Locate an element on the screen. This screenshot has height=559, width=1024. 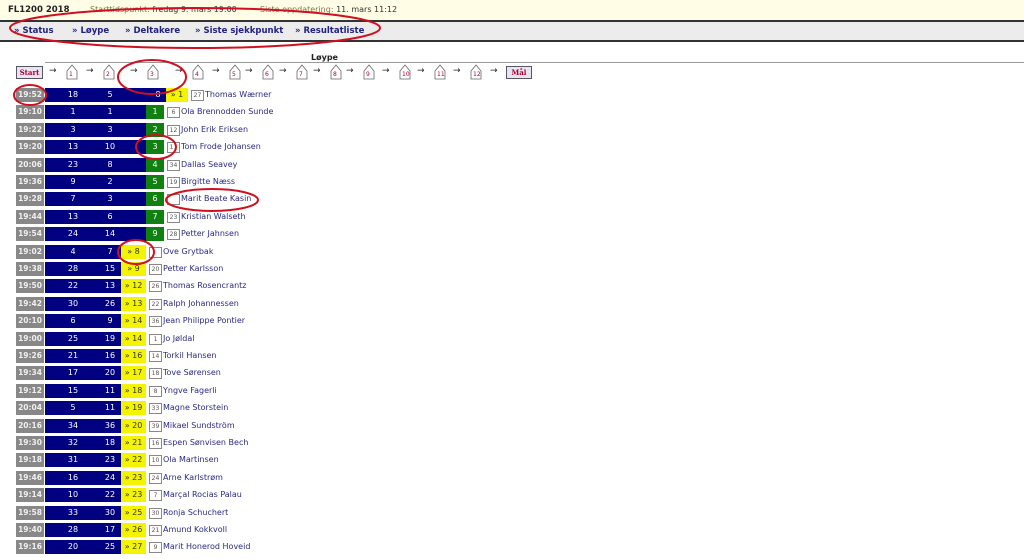
position-b: 5 is located at coordinates (110, 94).